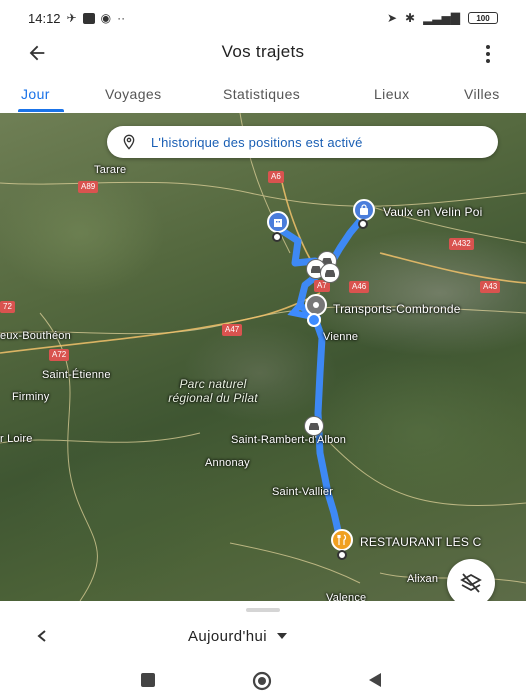 Image resolution: width=526 pixels, height=700 pixels. I want to click on tab-bar: Jour Voyages Statistiques Lieux Villes, so click(263, 92).